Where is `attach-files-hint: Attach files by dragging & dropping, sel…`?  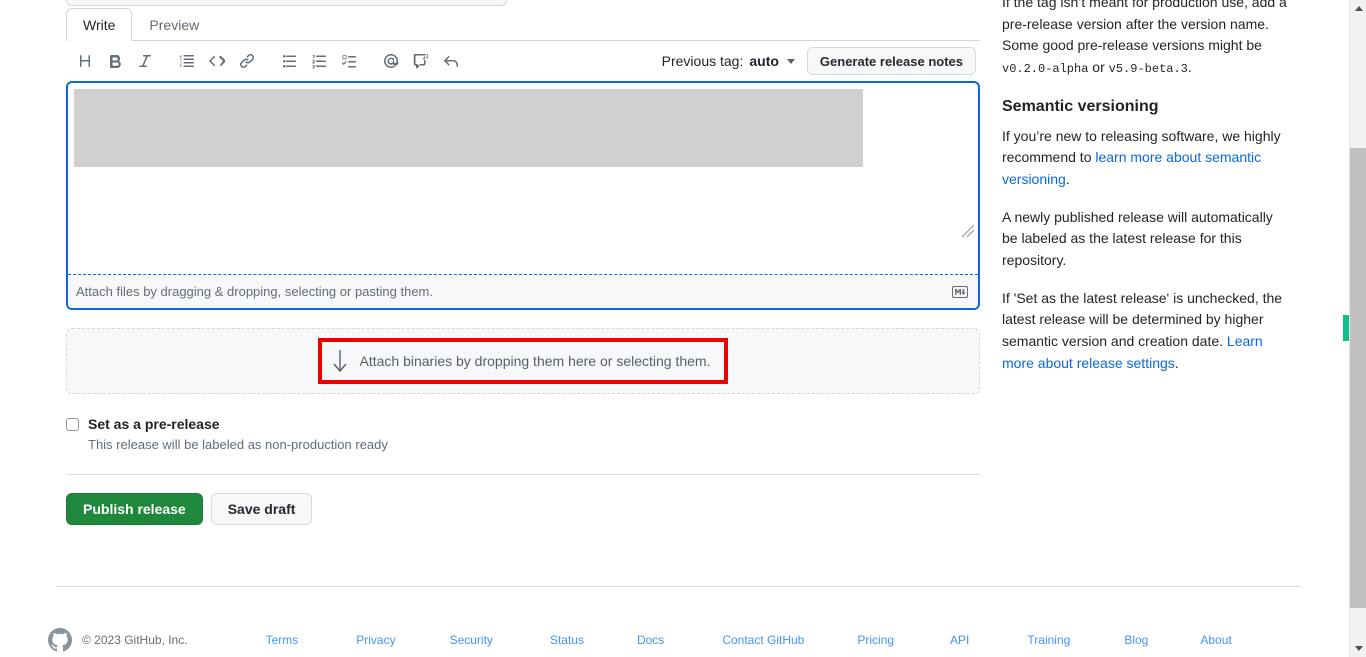
attach-files-hint: Attach files by dragging & dropping, sel… is located at coordinates (254, 291).